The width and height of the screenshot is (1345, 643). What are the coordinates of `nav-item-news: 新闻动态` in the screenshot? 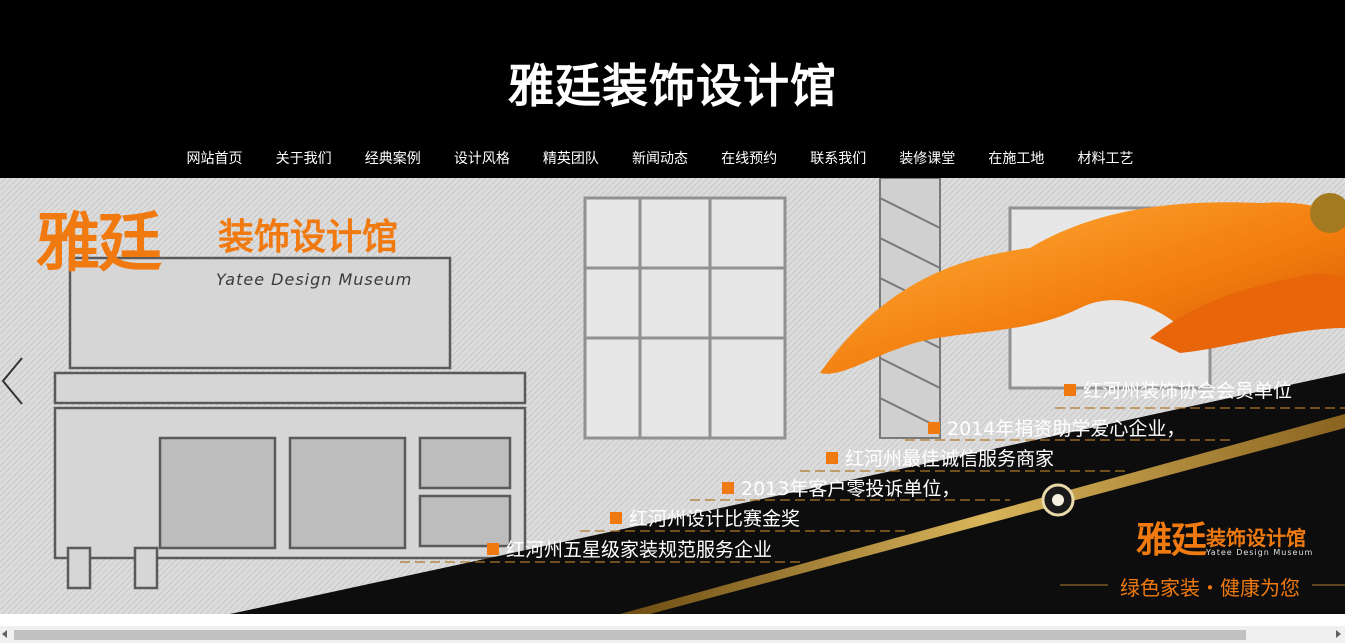 It's located at (659, 159).